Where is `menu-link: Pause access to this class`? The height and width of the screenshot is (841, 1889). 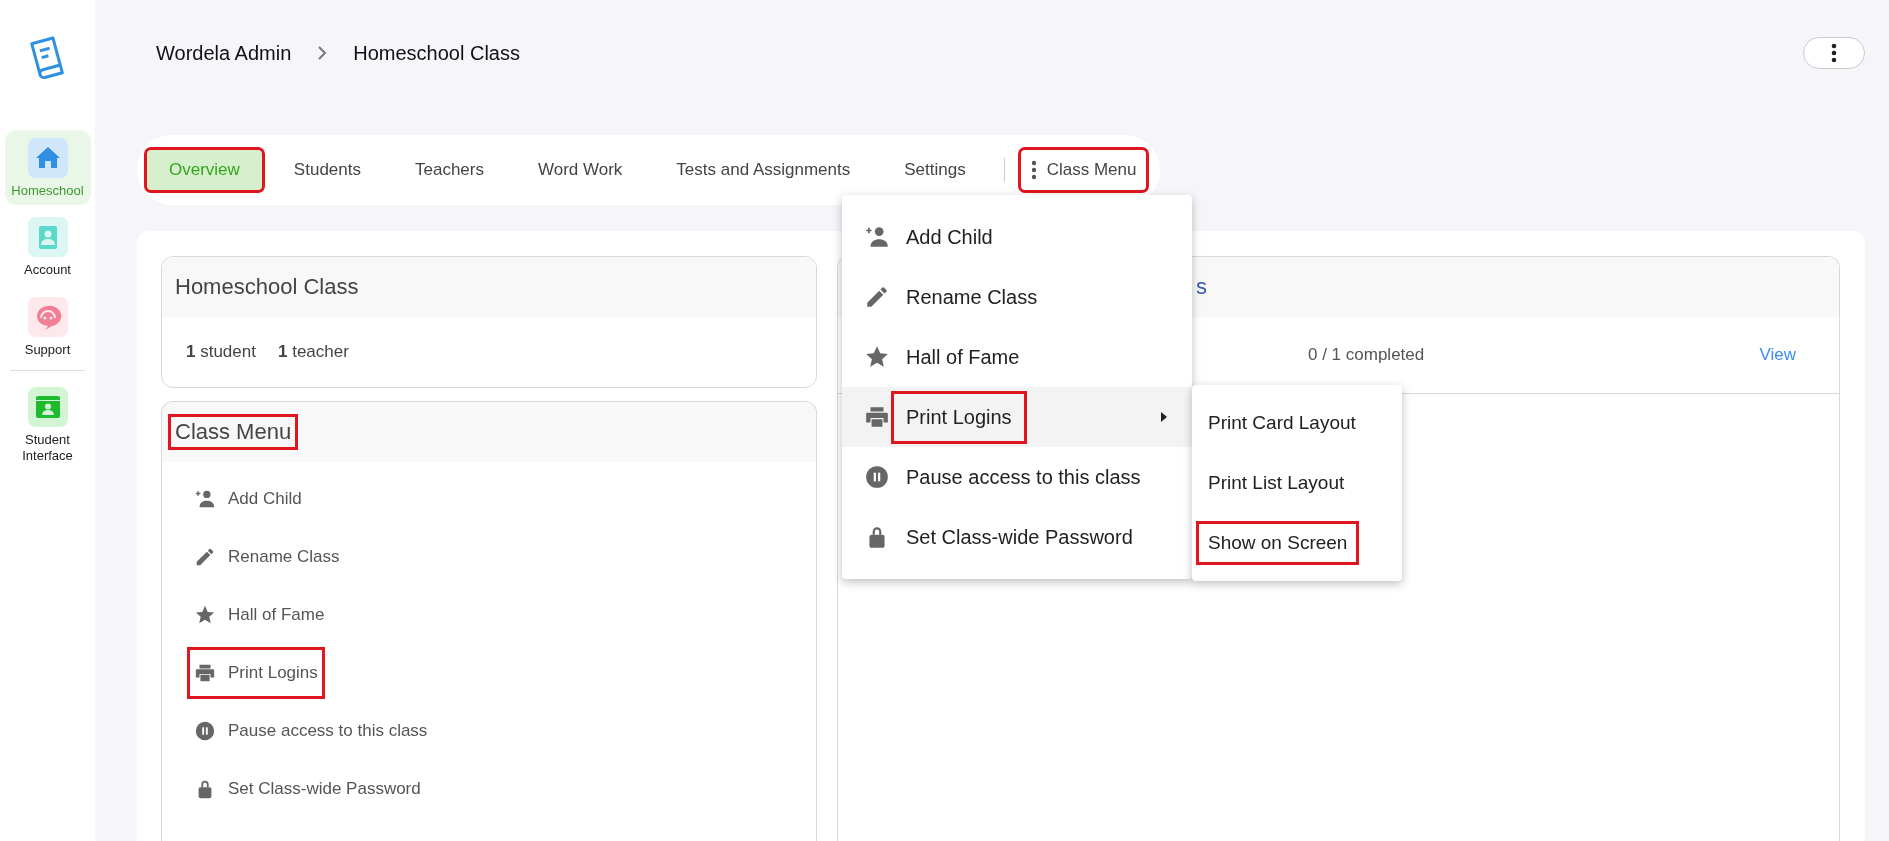
menu-link: Pause access to this class is located at coordinates (311, 731).